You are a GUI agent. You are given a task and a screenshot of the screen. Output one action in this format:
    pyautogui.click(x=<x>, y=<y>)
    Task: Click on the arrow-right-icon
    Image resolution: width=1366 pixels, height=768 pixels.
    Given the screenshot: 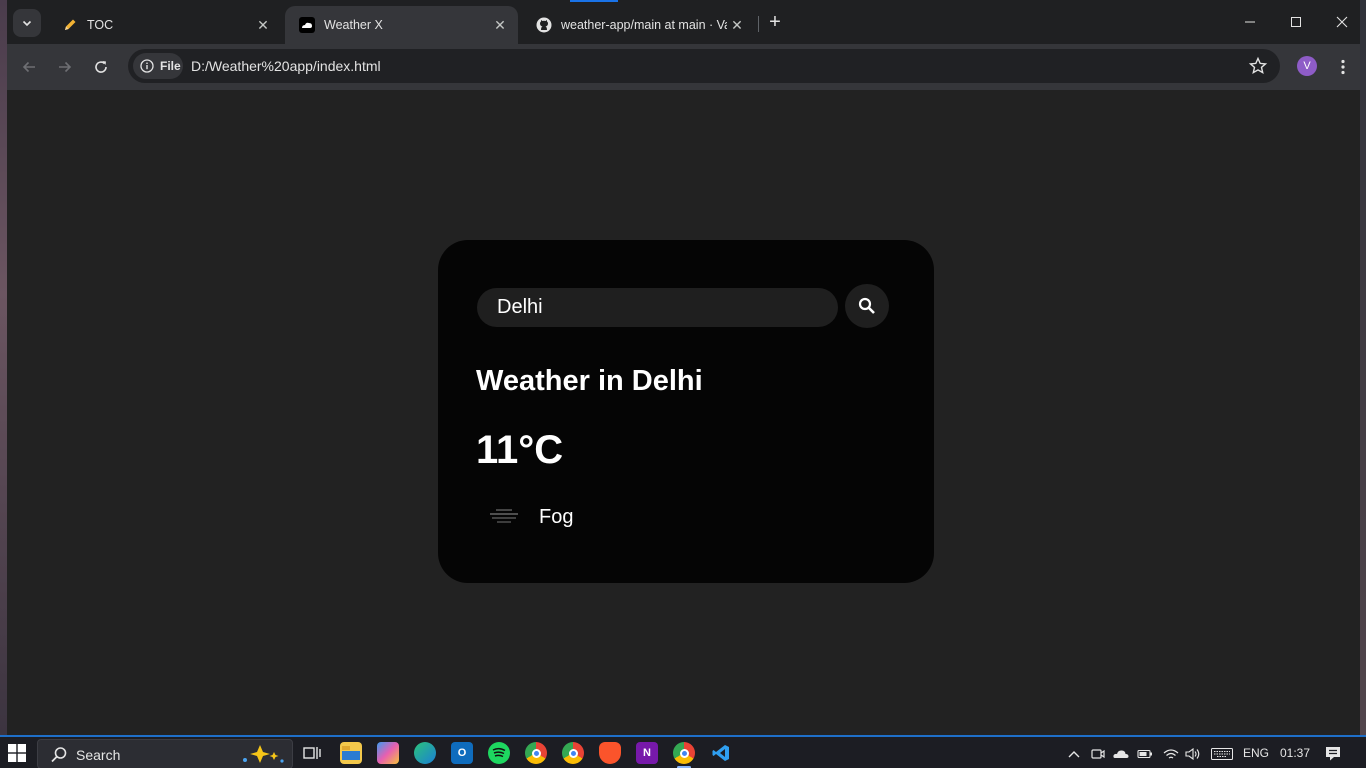 What is the action you would take?
    pyautogui.click(x=65, y=67)
    